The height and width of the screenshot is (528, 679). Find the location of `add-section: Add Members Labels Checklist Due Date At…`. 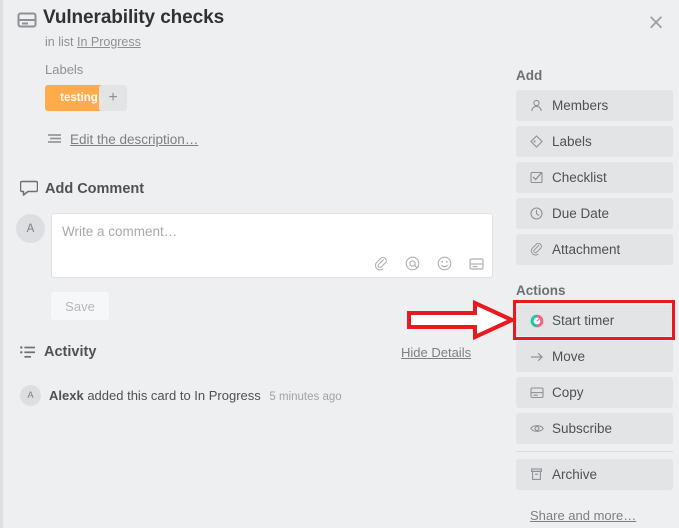

add-section: Add Members Labels Checklist Due Date At… is located at coordinates (594, 169).